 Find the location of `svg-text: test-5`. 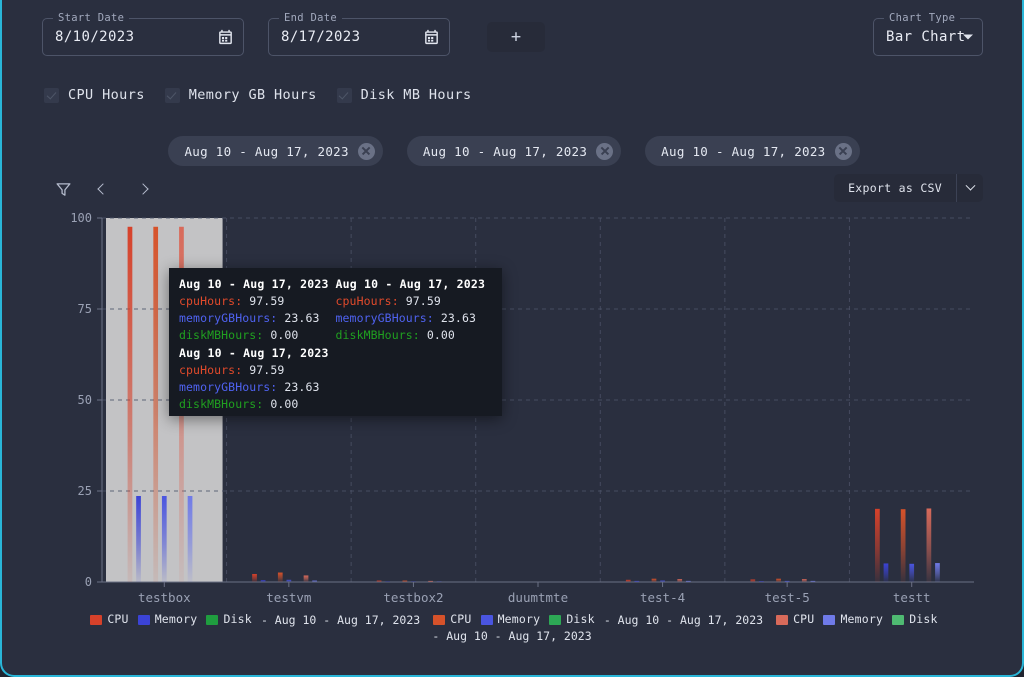

svg-text: test-5 is located at coordinates (787, 597).